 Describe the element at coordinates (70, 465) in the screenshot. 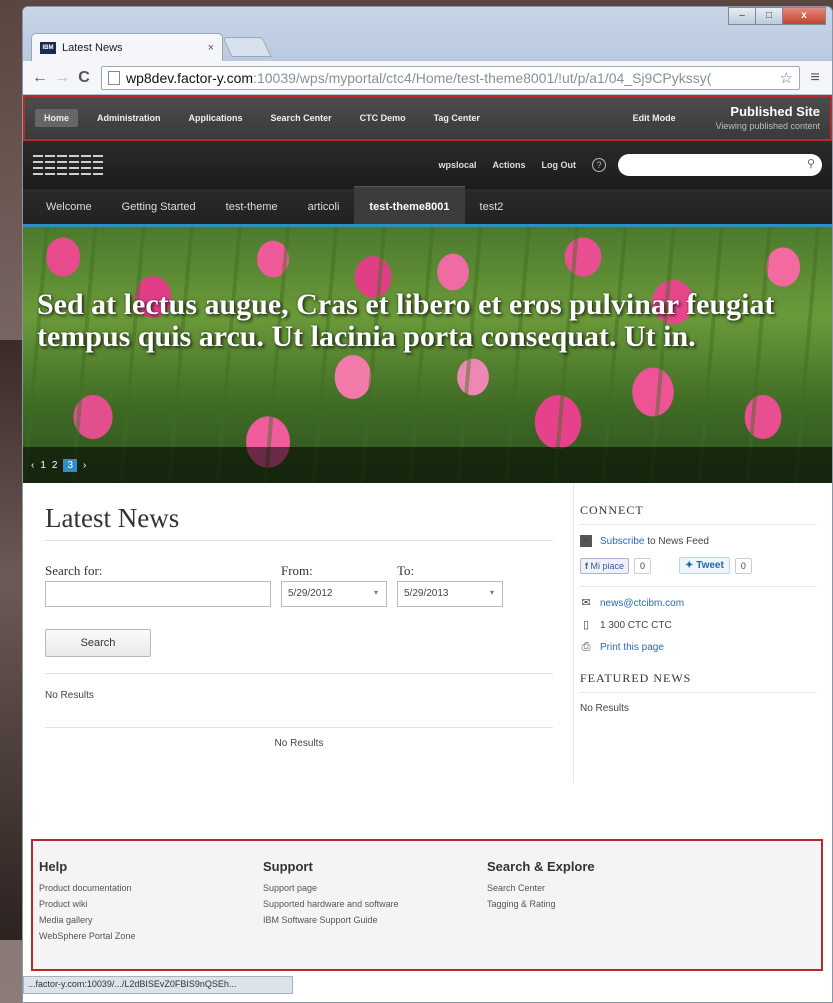

I see `carousel-page-3: 3` at that location.